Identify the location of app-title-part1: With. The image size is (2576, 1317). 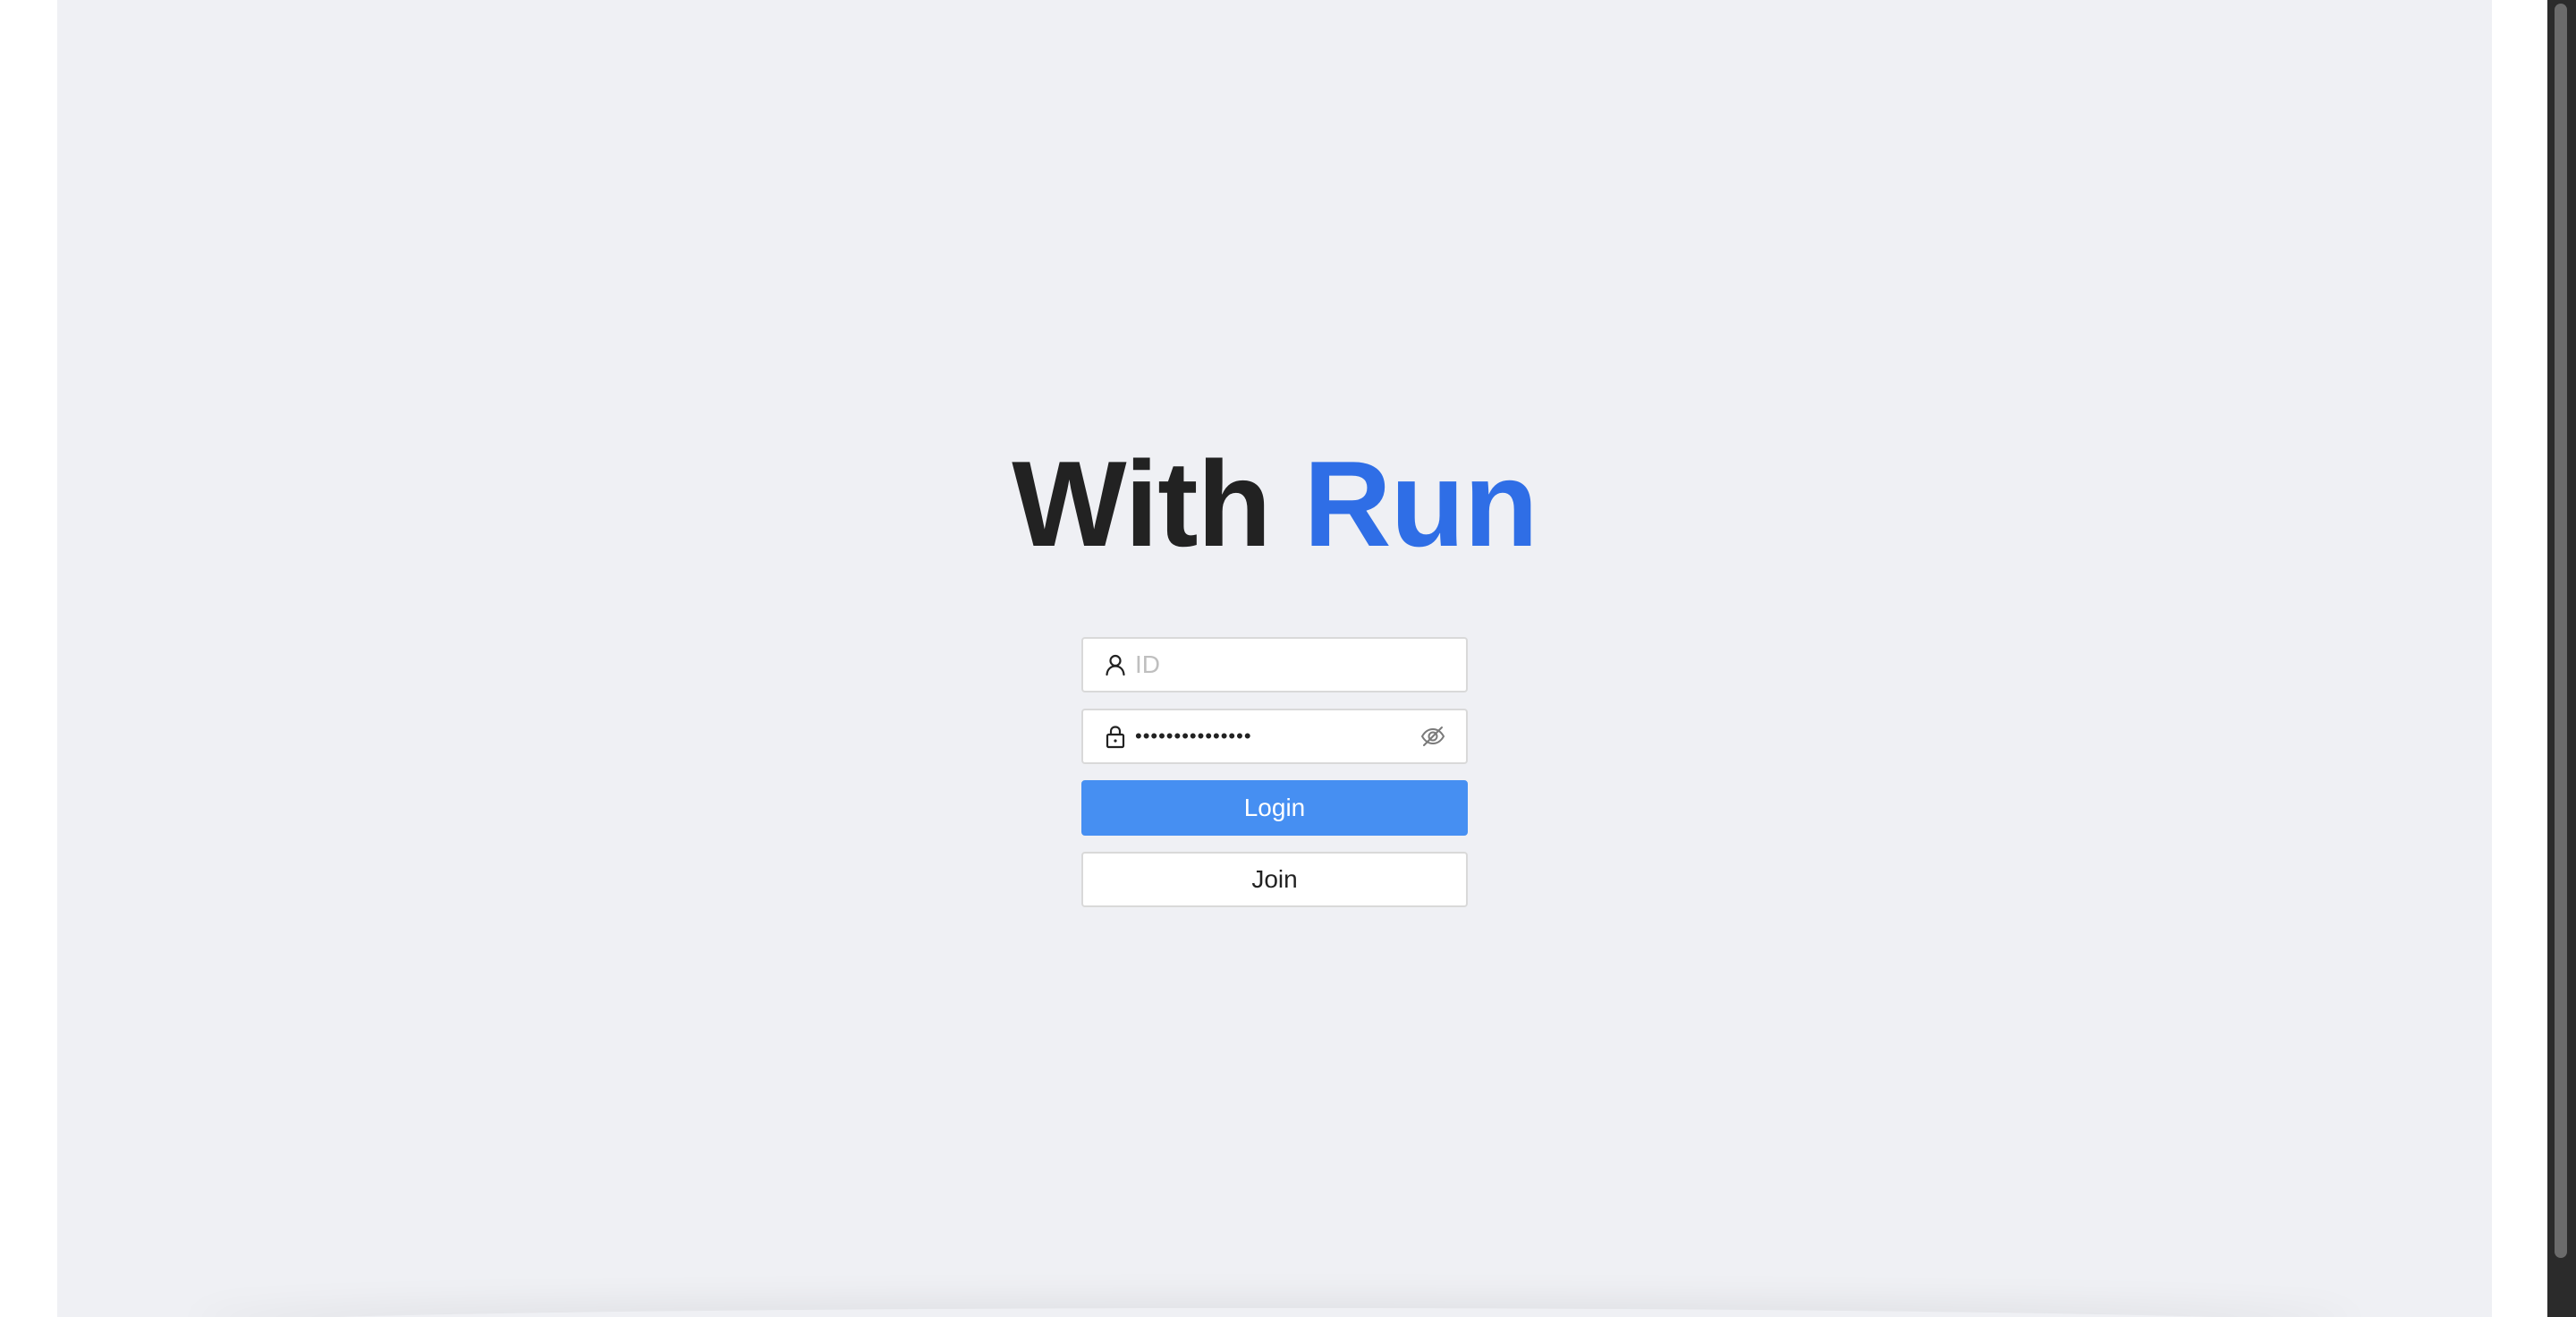
(1141, 504).